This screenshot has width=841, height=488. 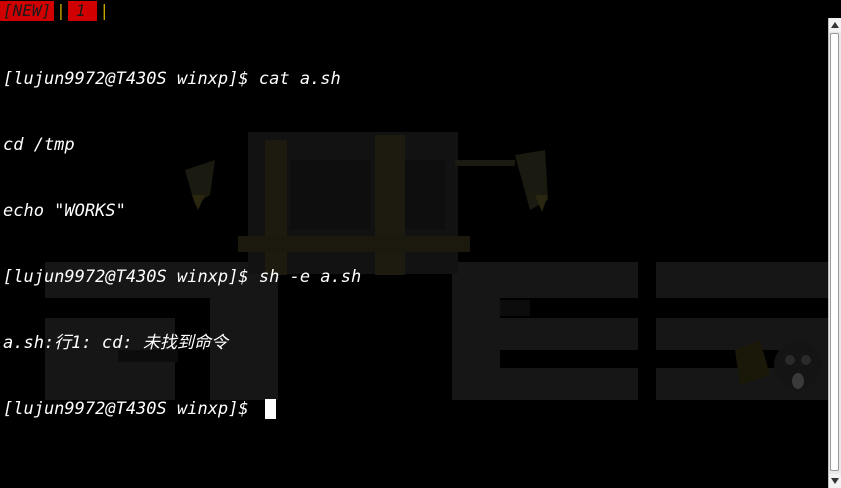 What do you see at coordinates (182, 211) in the screenshot?
I see `terminal-line: echo "WORKS"` at bounding box center [182, 211].